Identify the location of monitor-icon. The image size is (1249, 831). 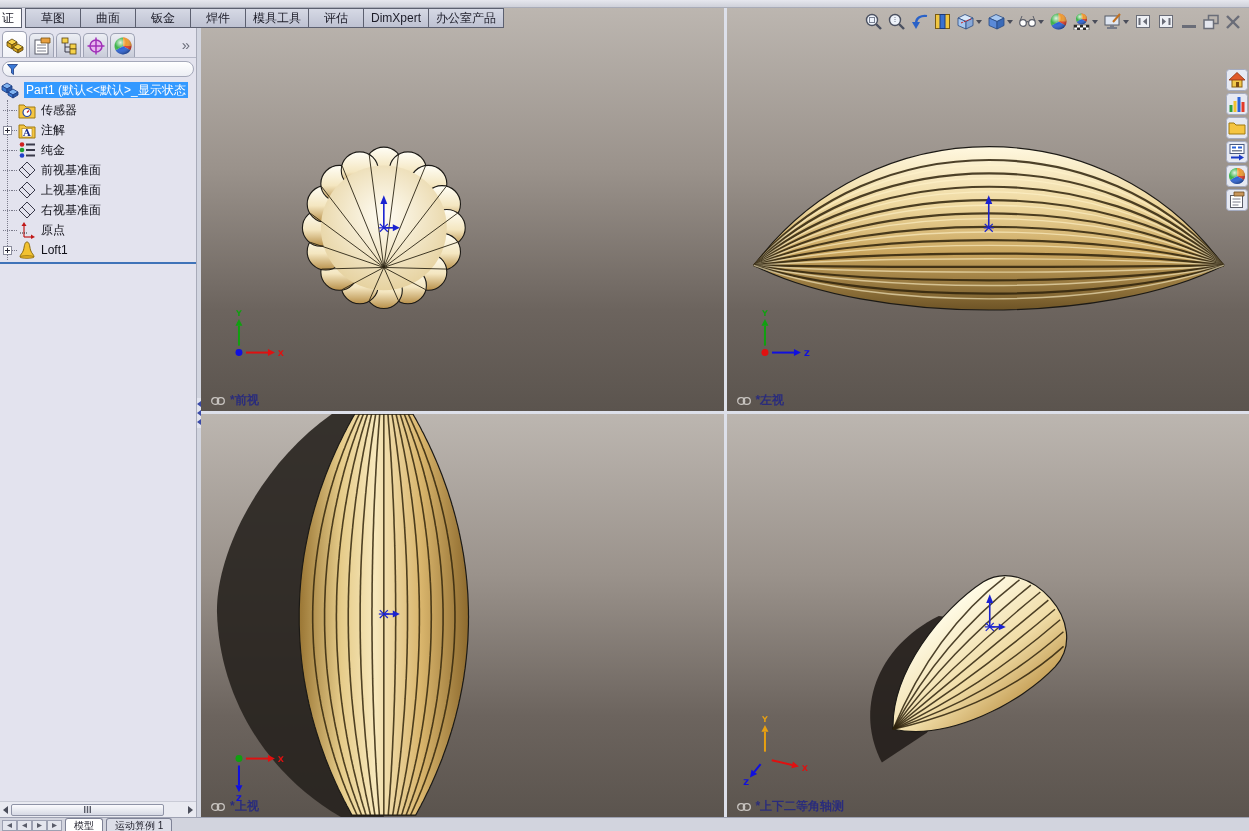
(1112, 21).